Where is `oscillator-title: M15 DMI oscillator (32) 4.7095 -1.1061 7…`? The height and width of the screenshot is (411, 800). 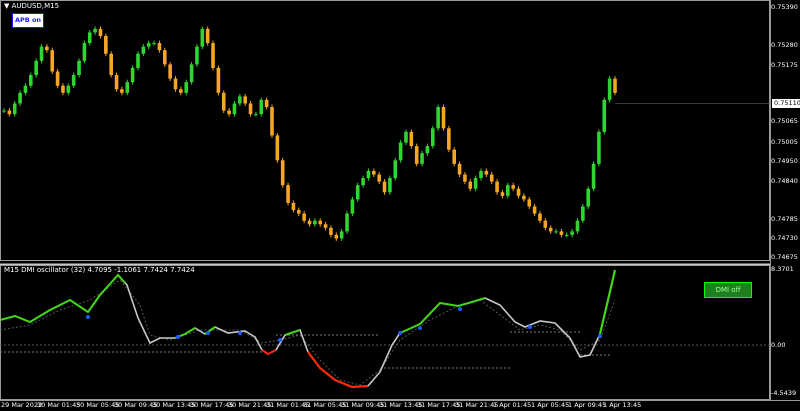 oscillator-title: M15 DMI oscillator (32) 4.7095 -1.1061 7… is located at coordinates (99, 270).